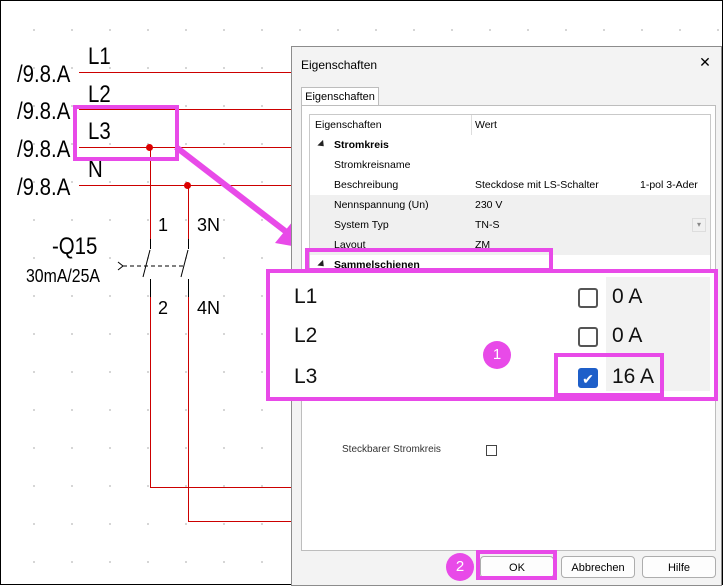  I want to click on drop-l3-lower, so click(150, 392).